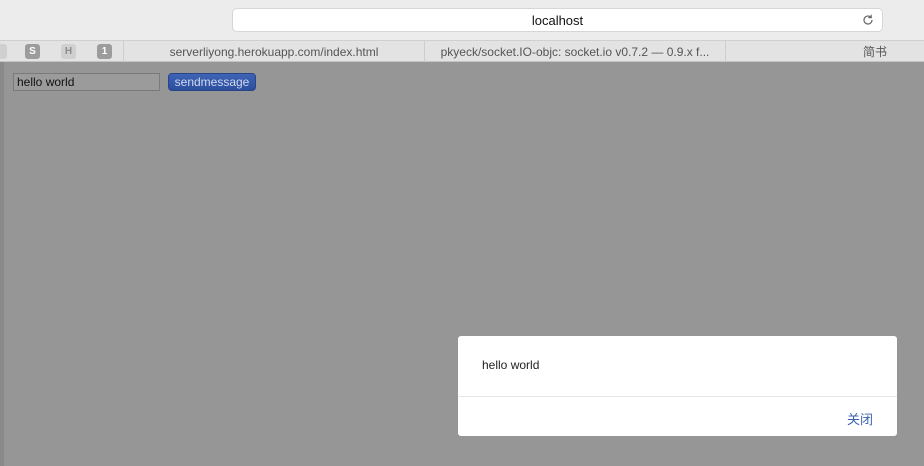 Image resolution: width=924 pixels, height=466 pixels. Describe the element at coordinates (677, 386) in the screenshot. I see `alert-dialog: hello world 关闭` at that location.